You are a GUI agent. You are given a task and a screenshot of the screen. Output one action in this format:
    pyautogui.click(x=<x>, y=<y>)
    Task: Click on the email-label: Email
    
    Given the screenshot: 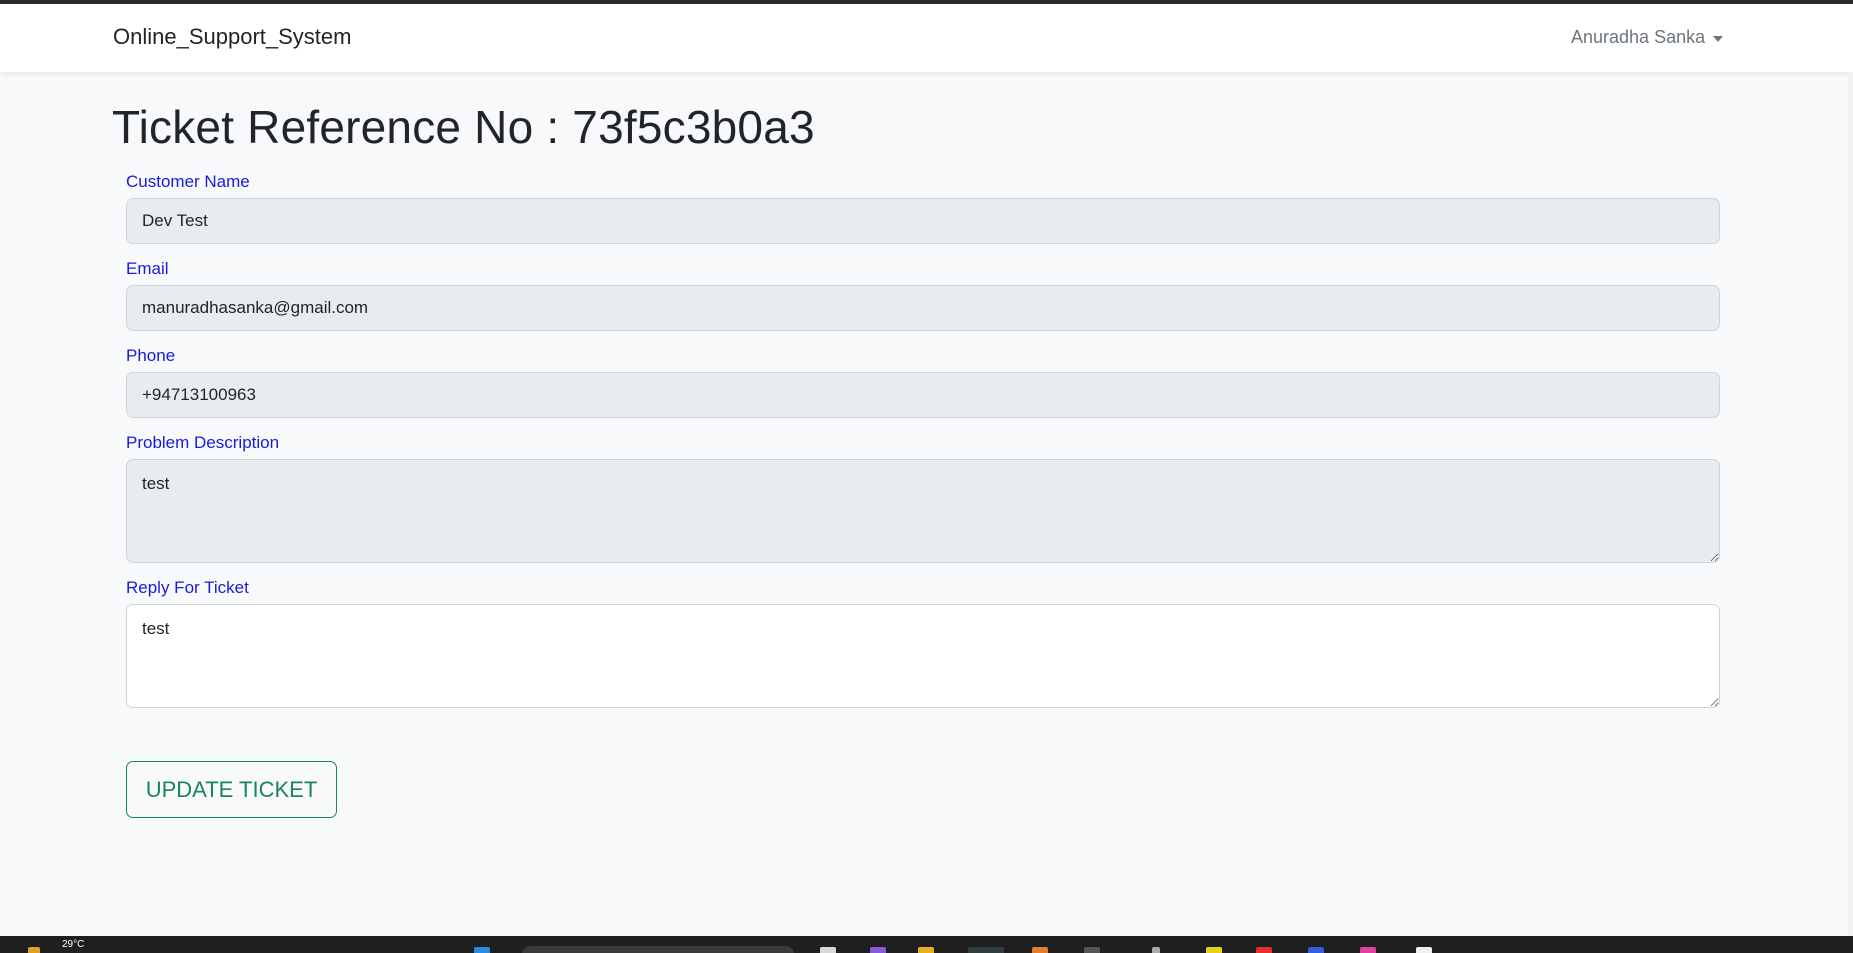 What is the action you would take?
    pyautogui.click(x=147, y=268)
    